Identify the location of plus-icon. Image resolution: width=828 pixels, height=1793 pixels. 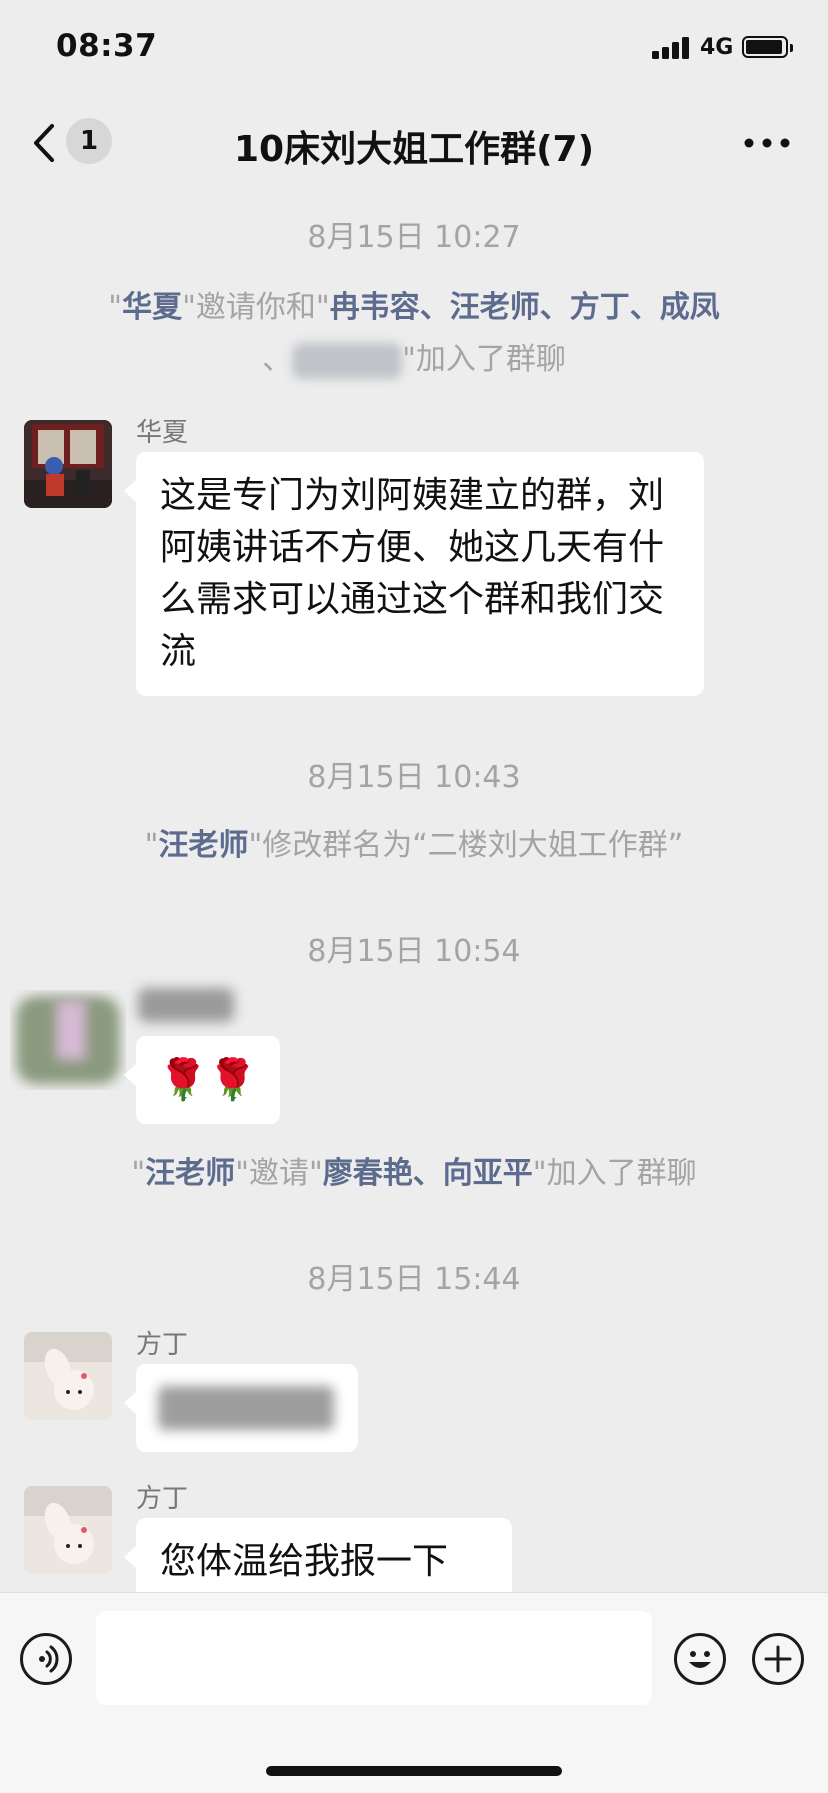
(778, 1659).